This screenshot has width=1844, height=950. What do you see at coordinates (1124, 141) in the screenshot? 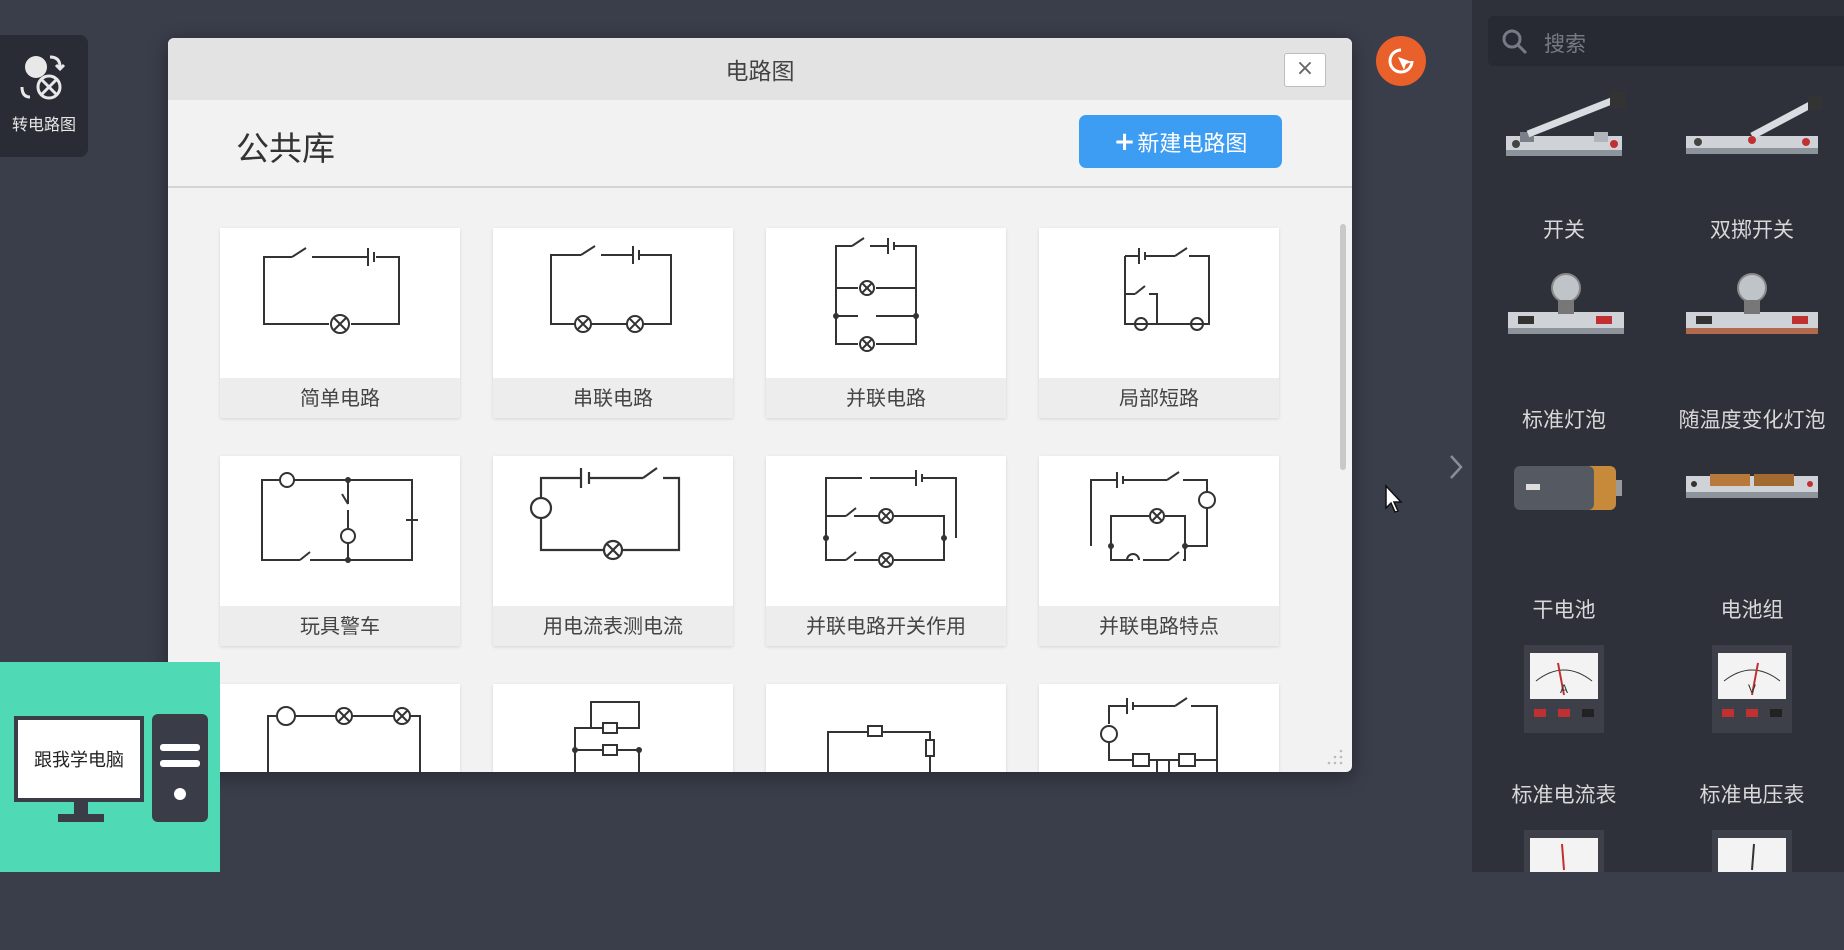
I see `plus-icon: +` at bounding box center [1124, 141].